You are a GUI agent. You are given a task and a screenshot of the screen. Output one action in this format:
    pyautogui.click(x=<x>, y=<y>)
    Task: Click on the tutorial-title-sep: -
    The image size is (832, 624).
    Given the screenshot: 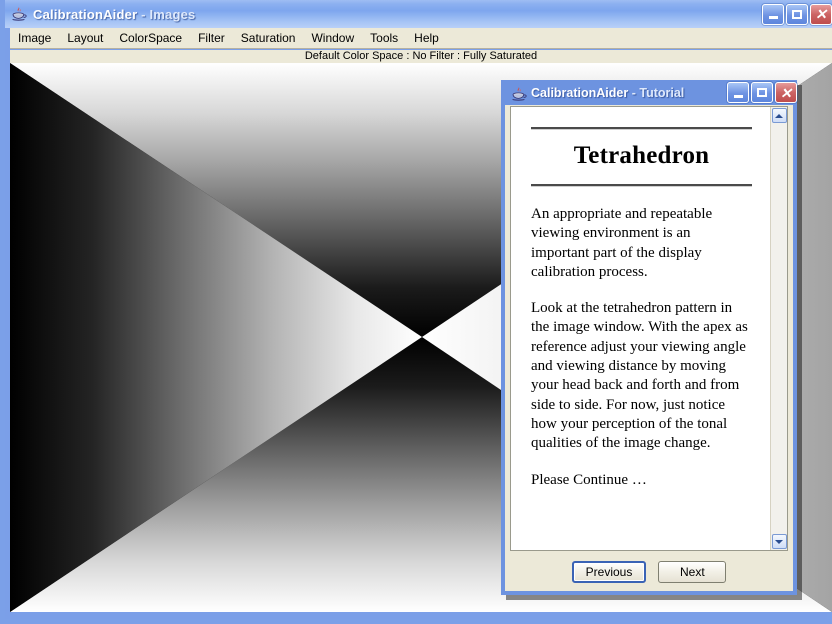 What is the action you would take?
    pyautogui.click(x=634, y=92)
    